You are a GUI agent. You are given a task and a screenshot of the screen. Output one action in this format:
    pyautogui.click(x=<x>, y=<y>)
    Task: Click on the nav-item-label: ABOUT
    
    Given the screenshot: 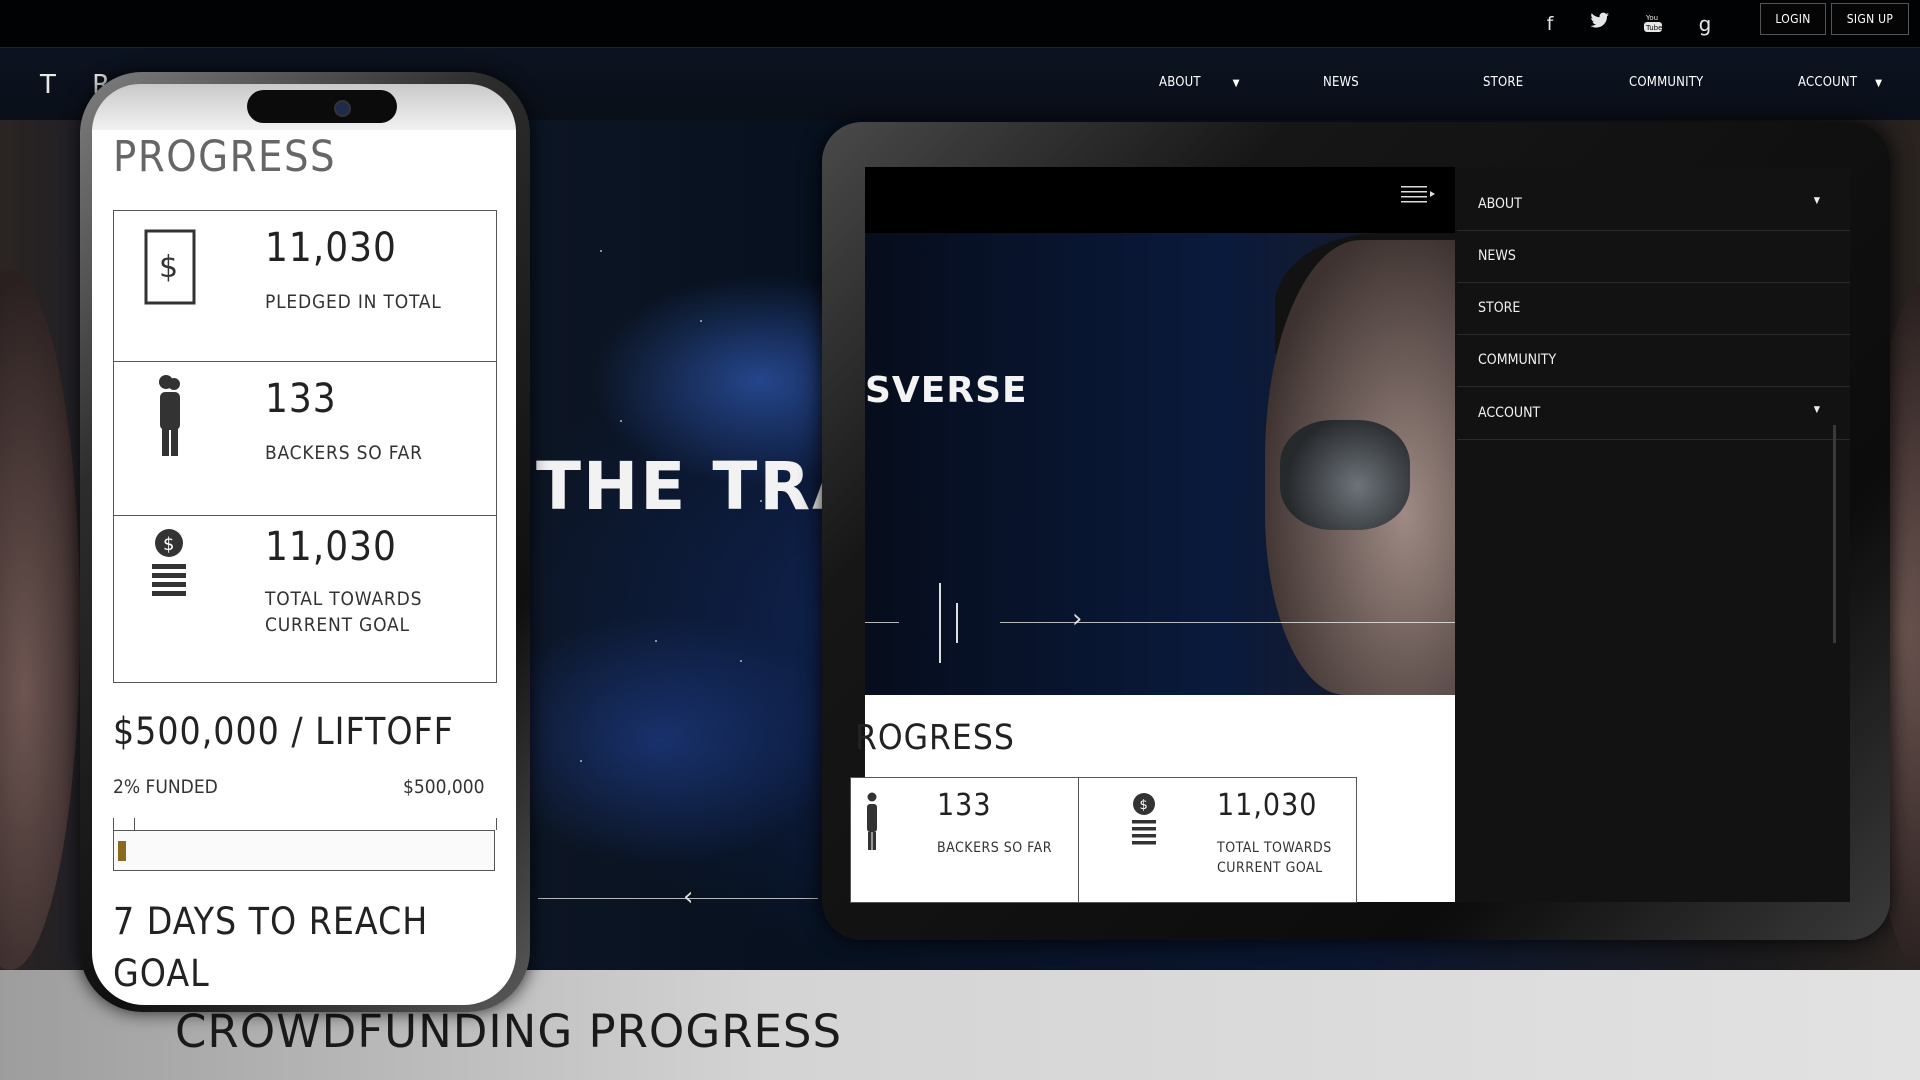 What is the action you would take?
    pyautogui.click(x=1180, y=82)
    